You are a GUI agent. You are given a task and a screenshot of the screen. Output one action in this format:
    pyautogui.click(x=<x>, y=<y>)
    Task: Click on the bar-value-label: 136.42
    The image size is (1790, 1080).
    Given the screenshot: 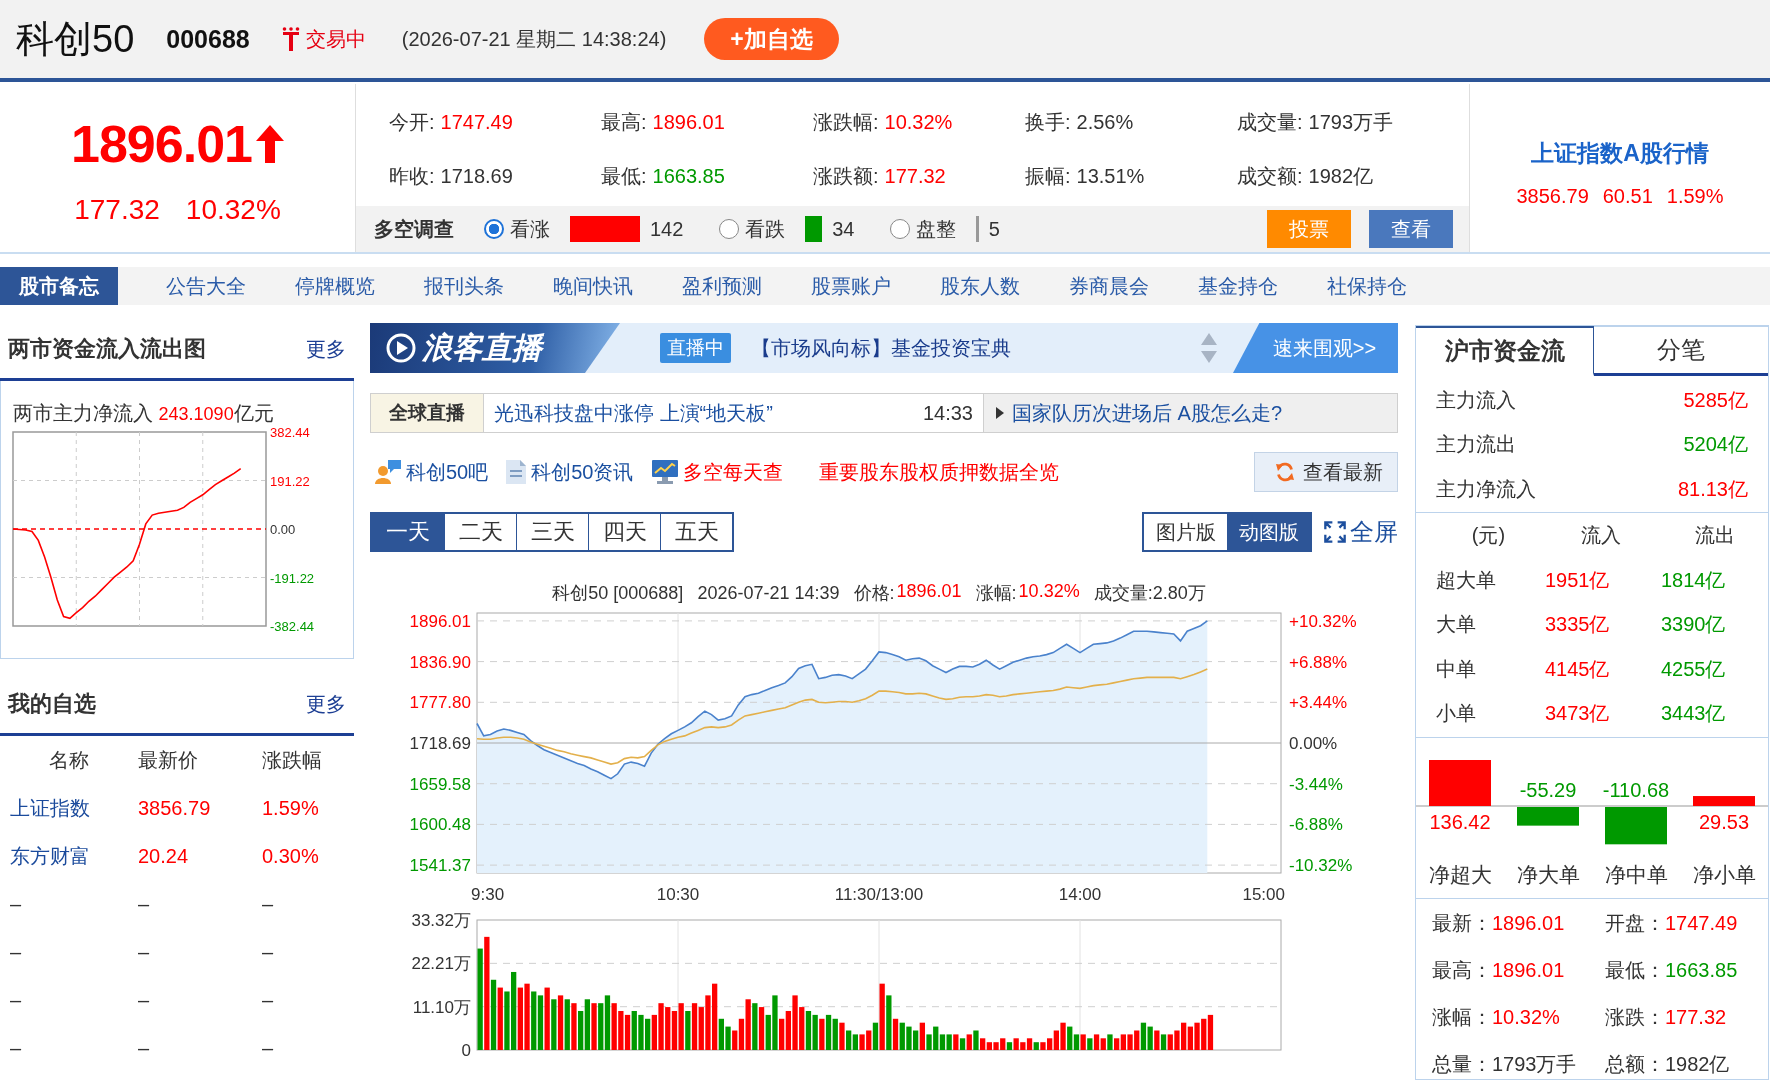 What is the action you would take?
    pyautogui.click(x=1460, y=822)
    